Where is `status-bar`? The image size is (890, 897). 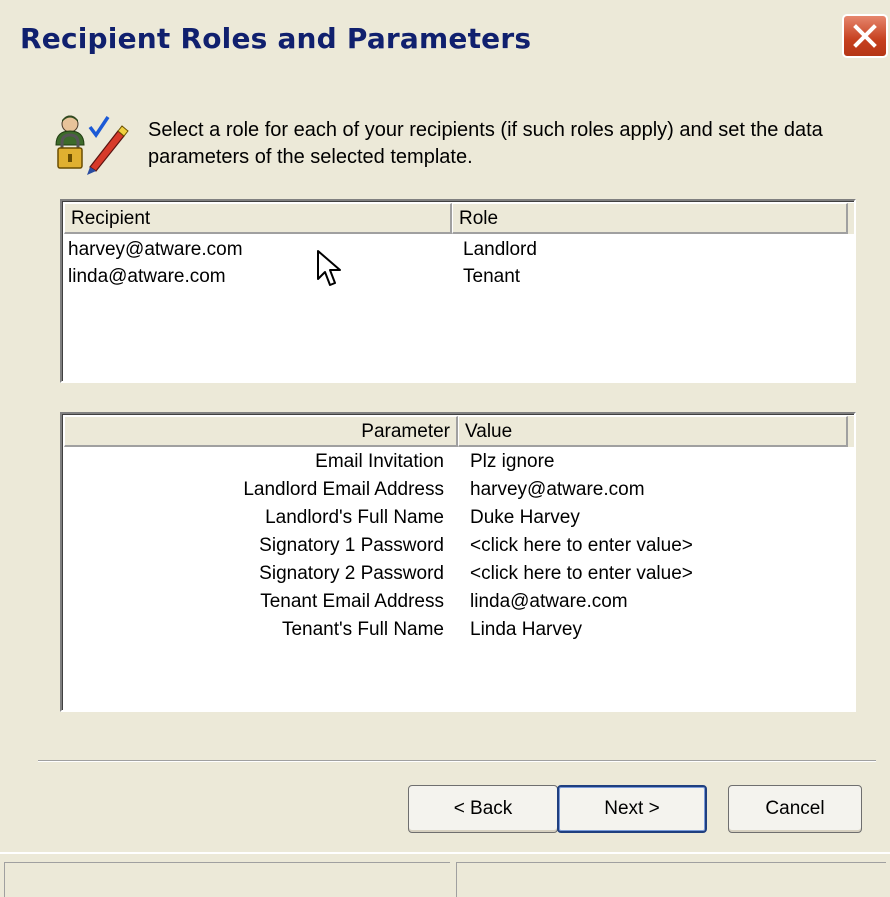
status-bar is located at coordinates (445, 874).